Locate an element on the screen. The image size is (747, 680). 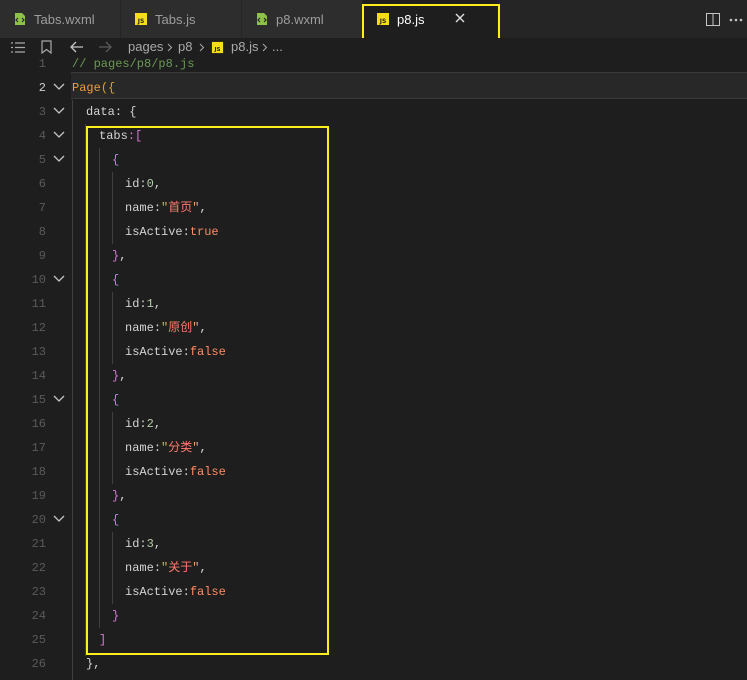
tab-label: p8.wxml is located at coordinates (300, 19).